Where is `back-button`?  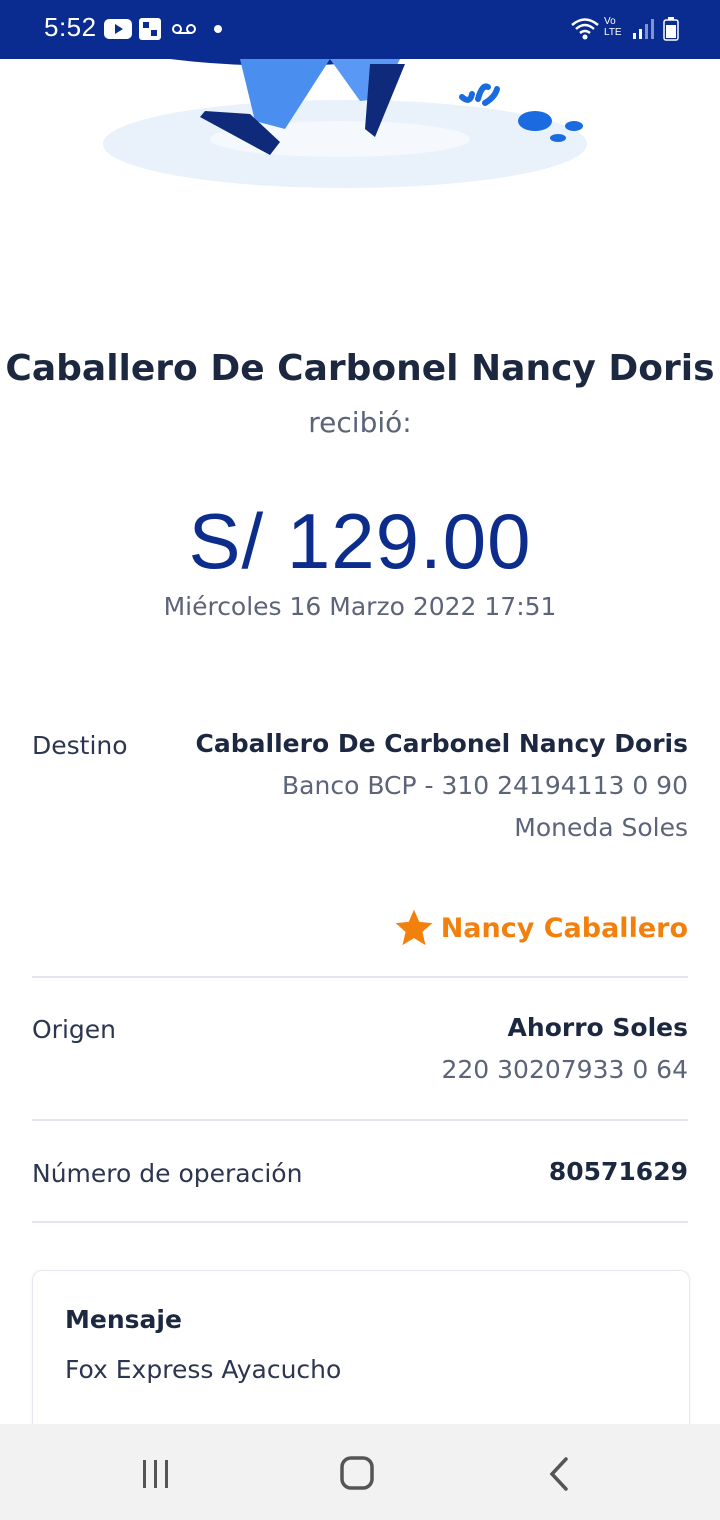 back-button is located at coordinates (558, 1474).